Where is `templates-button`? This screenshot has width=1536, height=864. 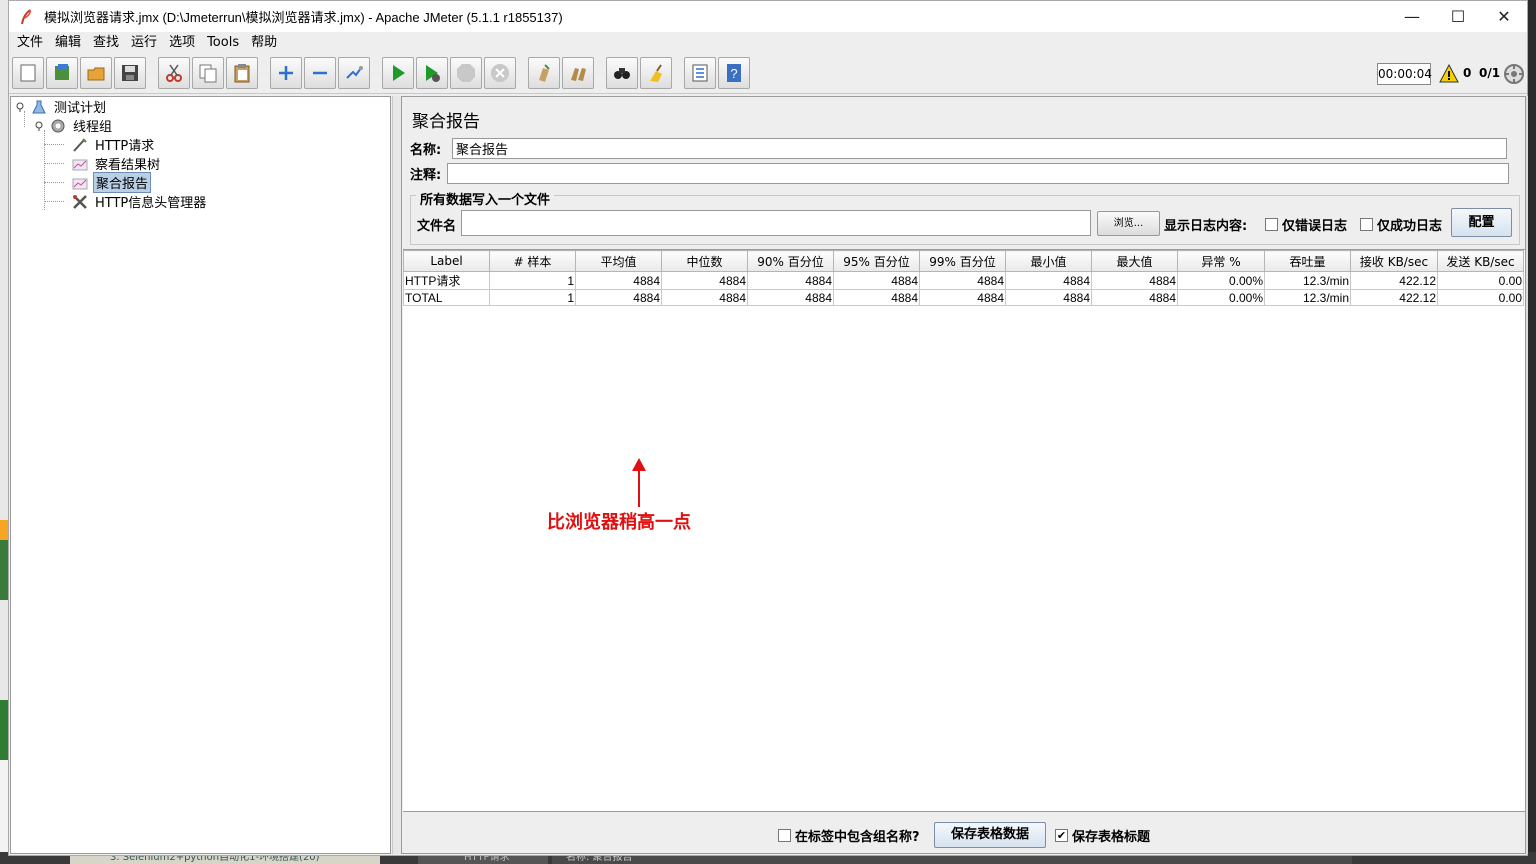
templates-button is located at coordinates (62, 73).